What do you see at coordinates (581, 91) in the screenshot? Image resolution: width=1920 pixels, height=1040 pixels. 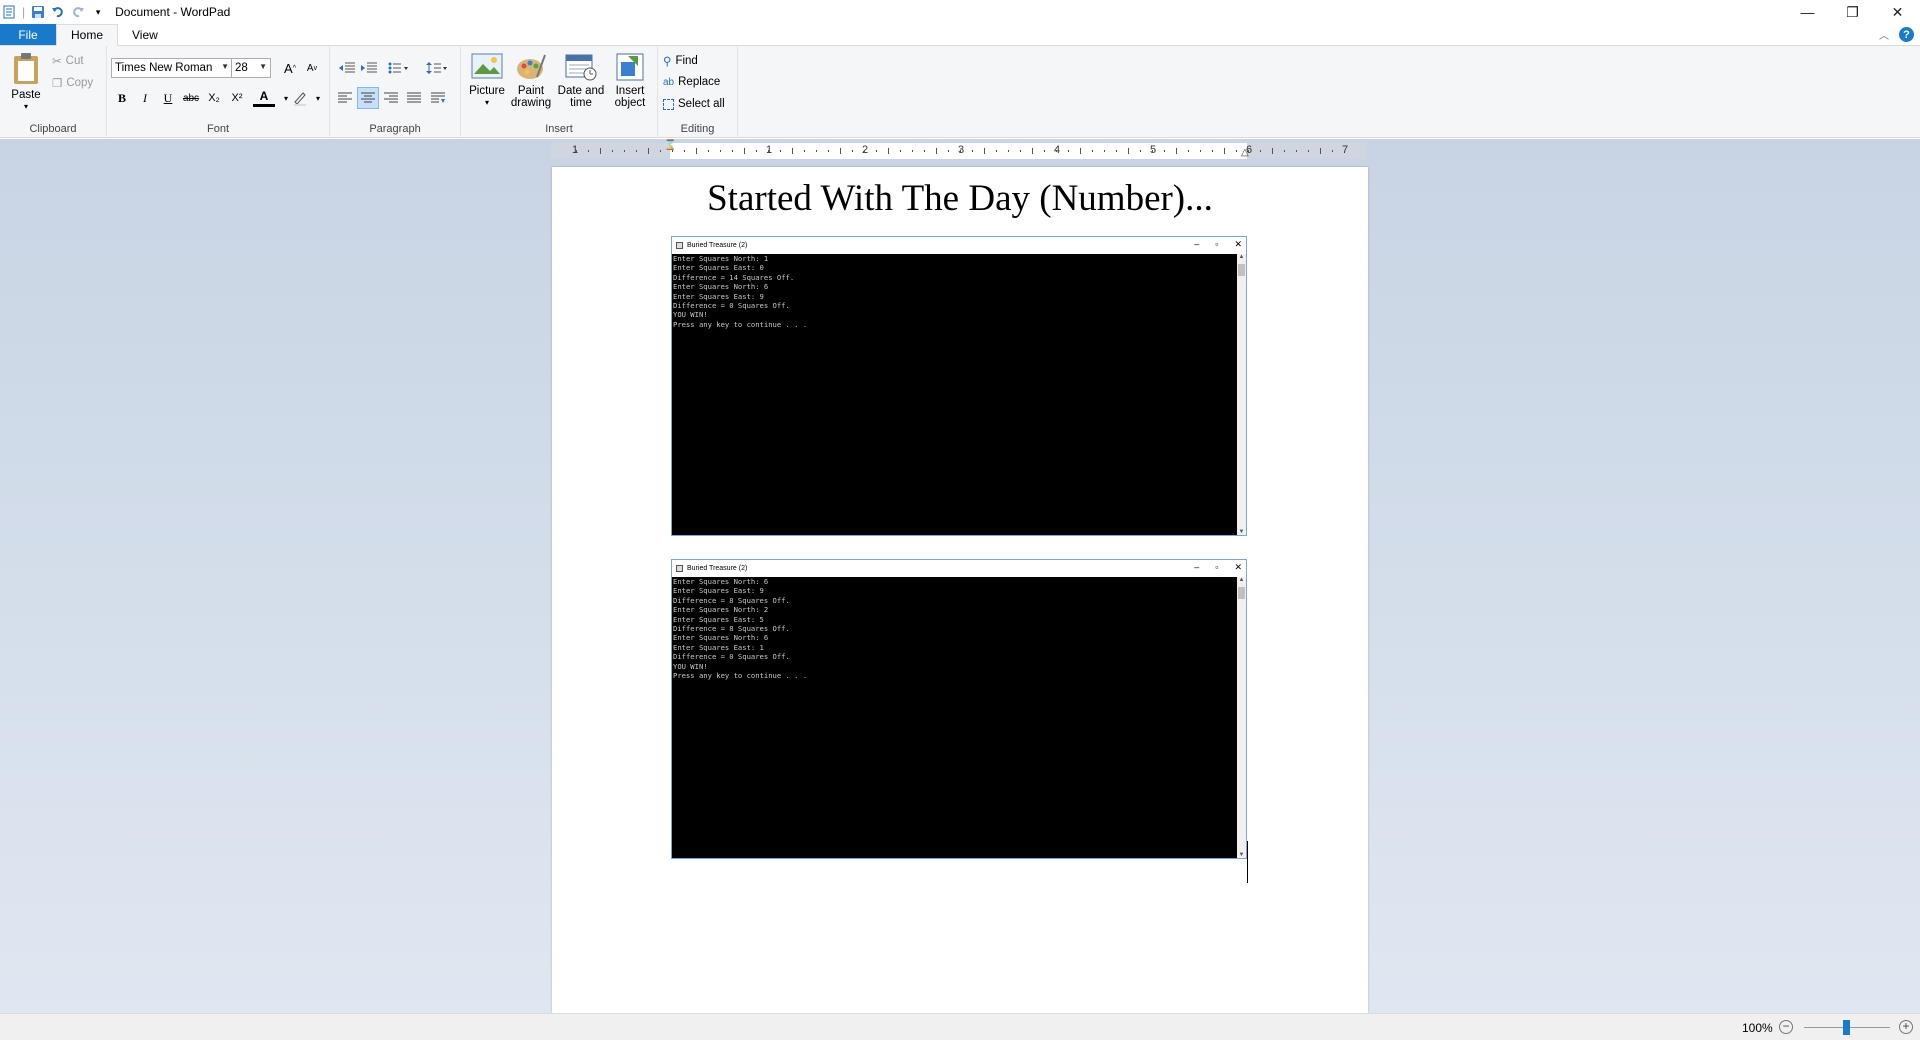 I see `datetime-label-line1: Date and` at bounding box center [581, 91].